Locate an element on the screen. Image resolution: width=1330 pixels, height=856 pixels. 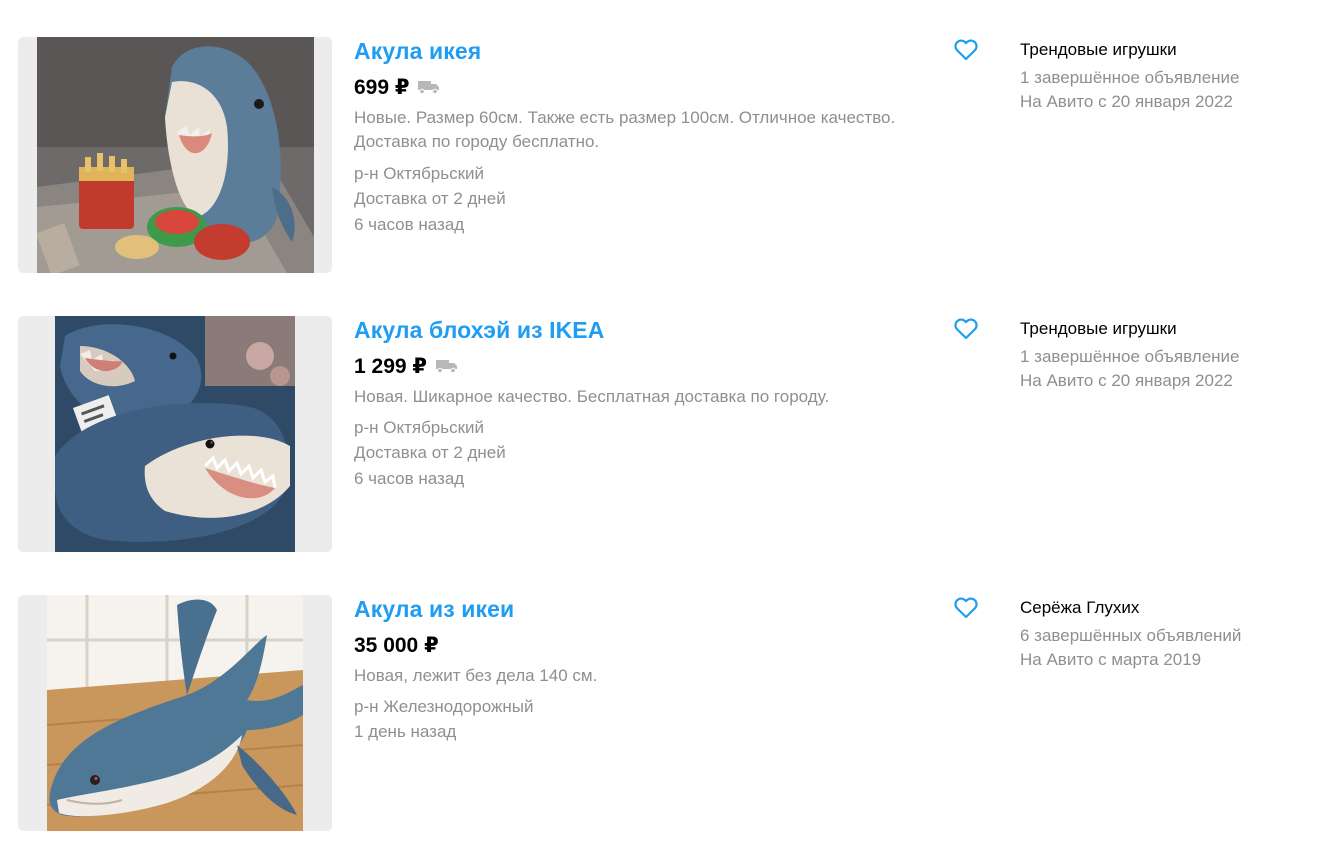
listing-price: 35 000 ₽ is located at coordinates (396, 645).